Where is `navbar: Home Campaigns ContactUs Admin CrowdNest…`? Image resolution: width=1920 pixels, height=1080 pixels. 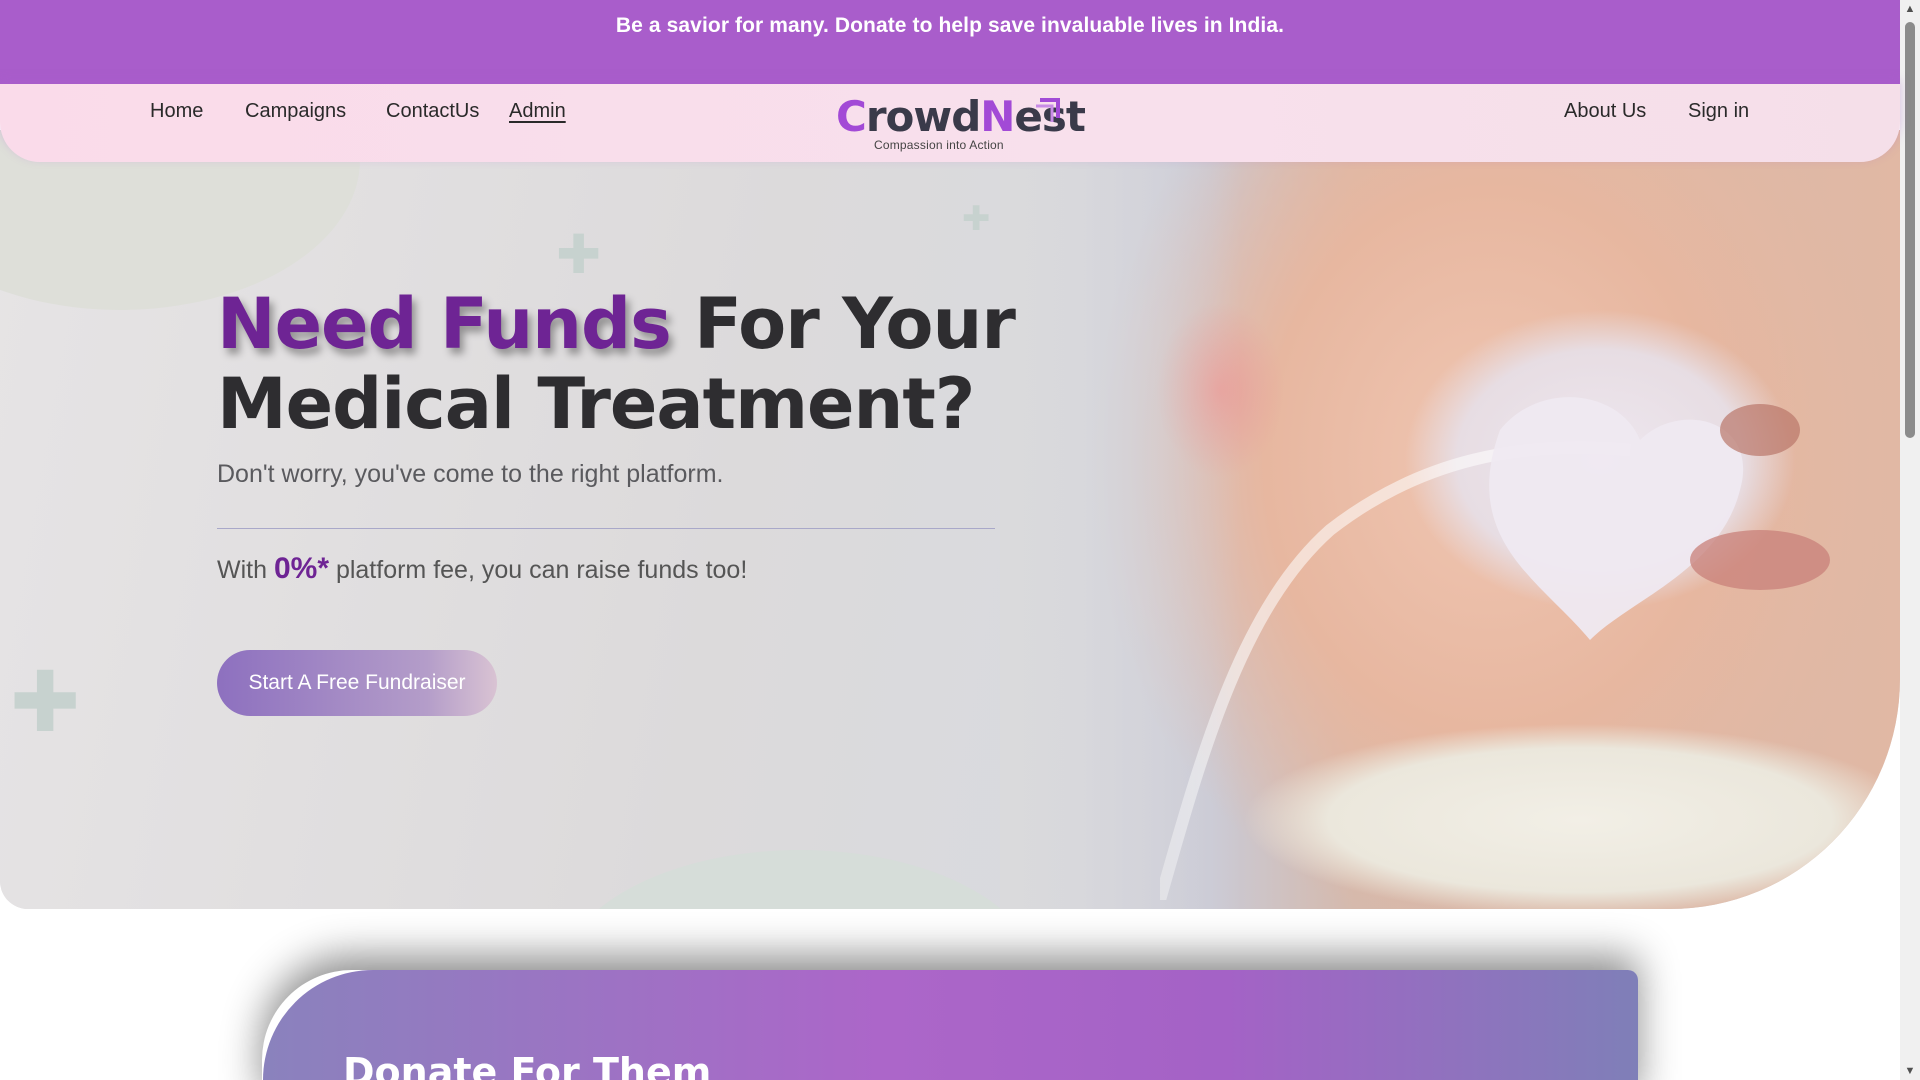
navbar: Home Campaigns ContactUs Admin CrowdNest… is located at coordinates (950, 123).